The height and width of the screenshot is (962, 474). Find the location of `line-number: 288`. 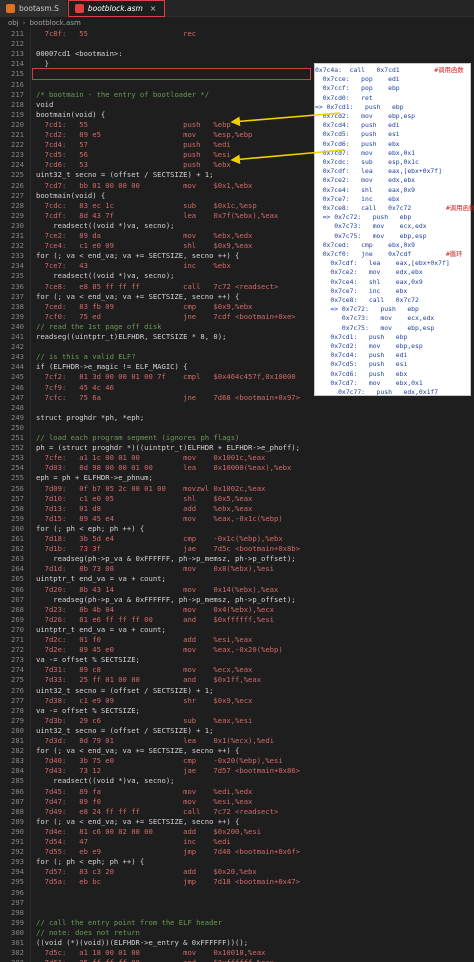

line-number: 288 is located at coordinates (17, 811).